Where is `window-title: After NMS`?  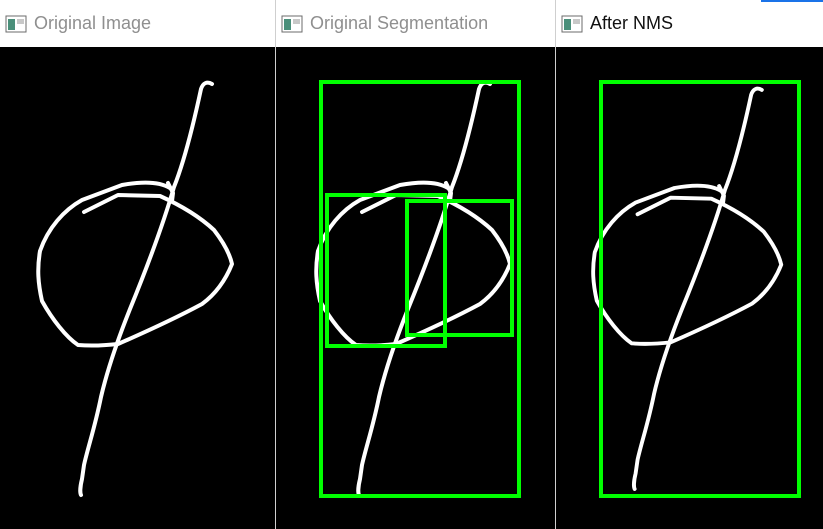
window-title: After NMS is located at coordinates (632, 23).